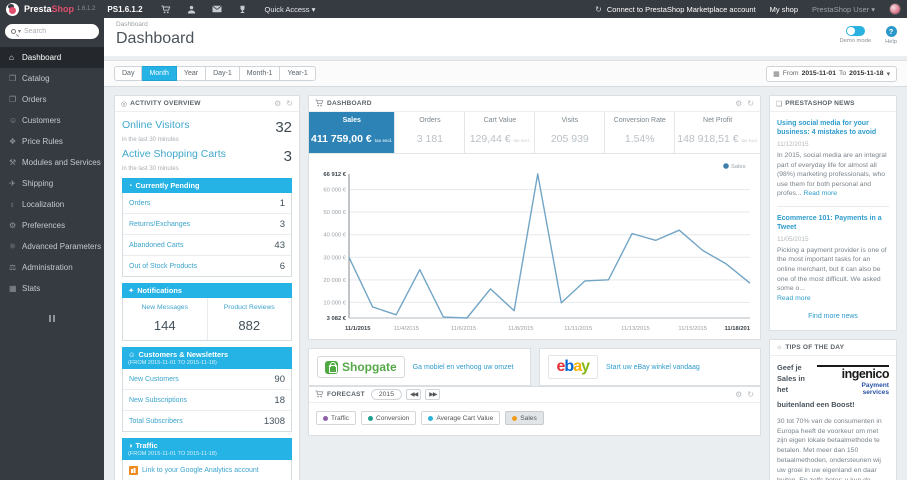  I want to click on avg-cart-dot-icon, so click(431, 418).